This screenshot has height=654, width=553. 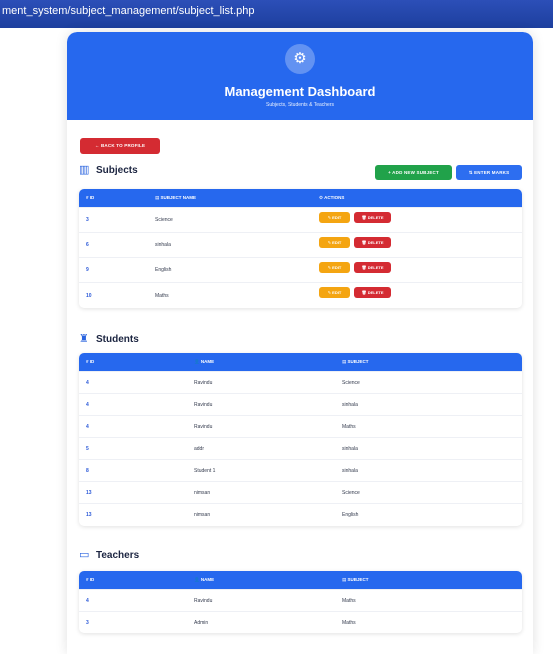 What do you see at coordinates (164, 220) in the screenshot?
I see `subject-name: Science` at bounding box center [164, 220].